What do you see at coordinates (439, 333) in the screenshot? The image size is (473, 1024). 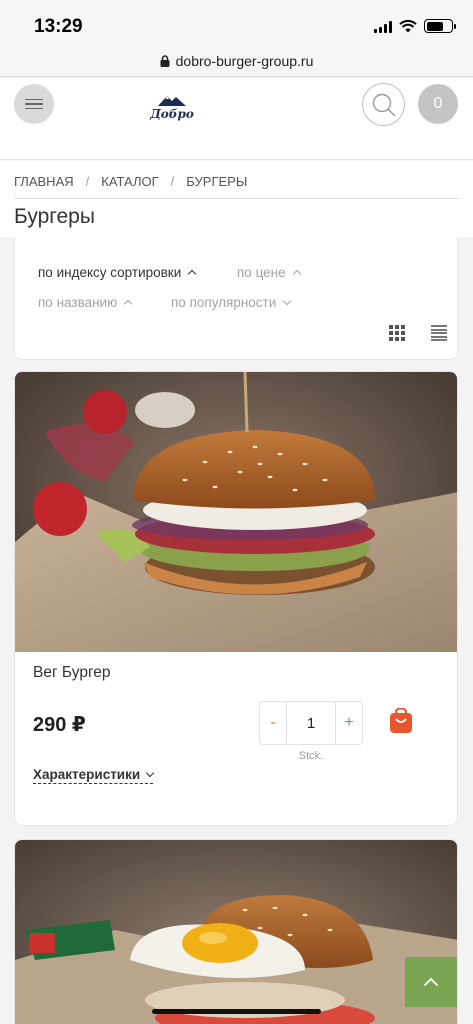 I see `list-view-icon` at bounding box center [439, 333].